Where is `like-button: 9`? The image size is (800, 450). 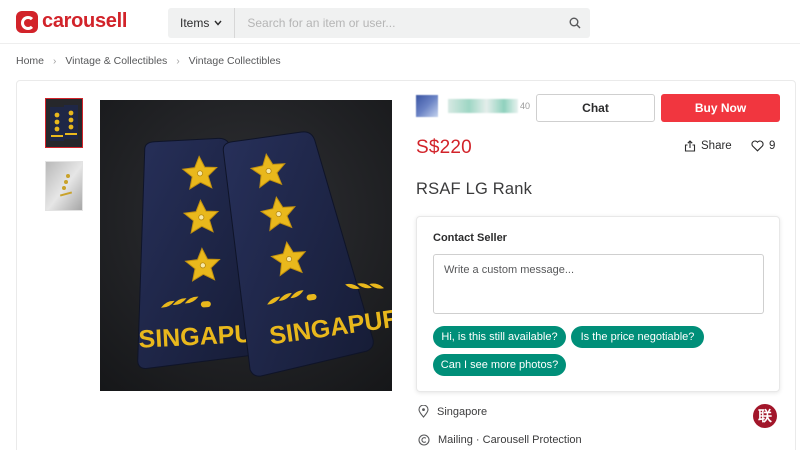 like-button: 9 is located at coordinates (763, 146).